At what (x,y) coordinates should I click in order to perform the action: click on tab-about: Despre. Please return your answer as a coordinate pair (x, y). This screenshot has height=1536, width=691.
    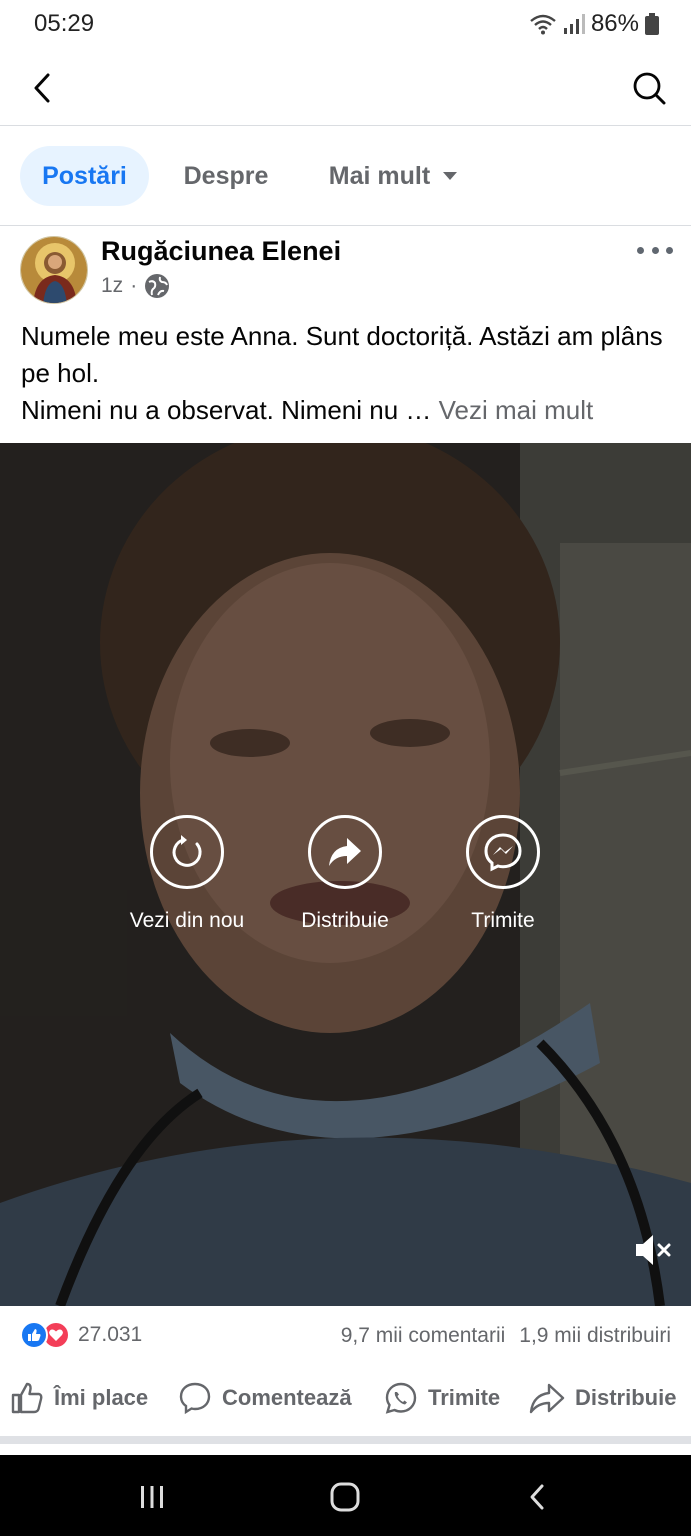
    Looking at the image, I should click on (226, 176).